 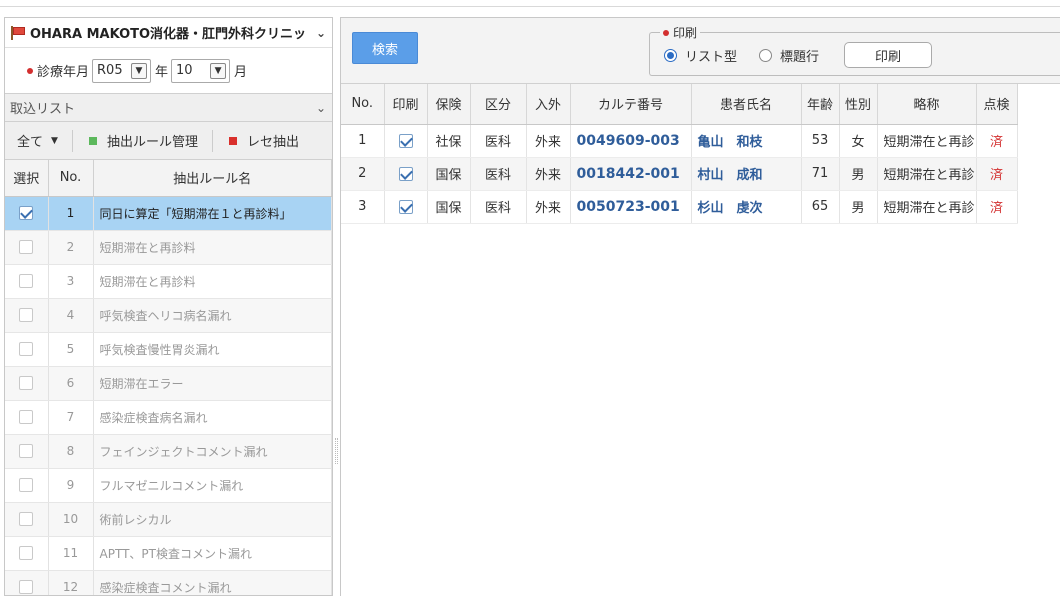 What do you see at coordinates (212, 315) in the screenshot?
I see `rule-name: 呼気検査ヘリコ病名漏れ` at bounding box center [212, 315].